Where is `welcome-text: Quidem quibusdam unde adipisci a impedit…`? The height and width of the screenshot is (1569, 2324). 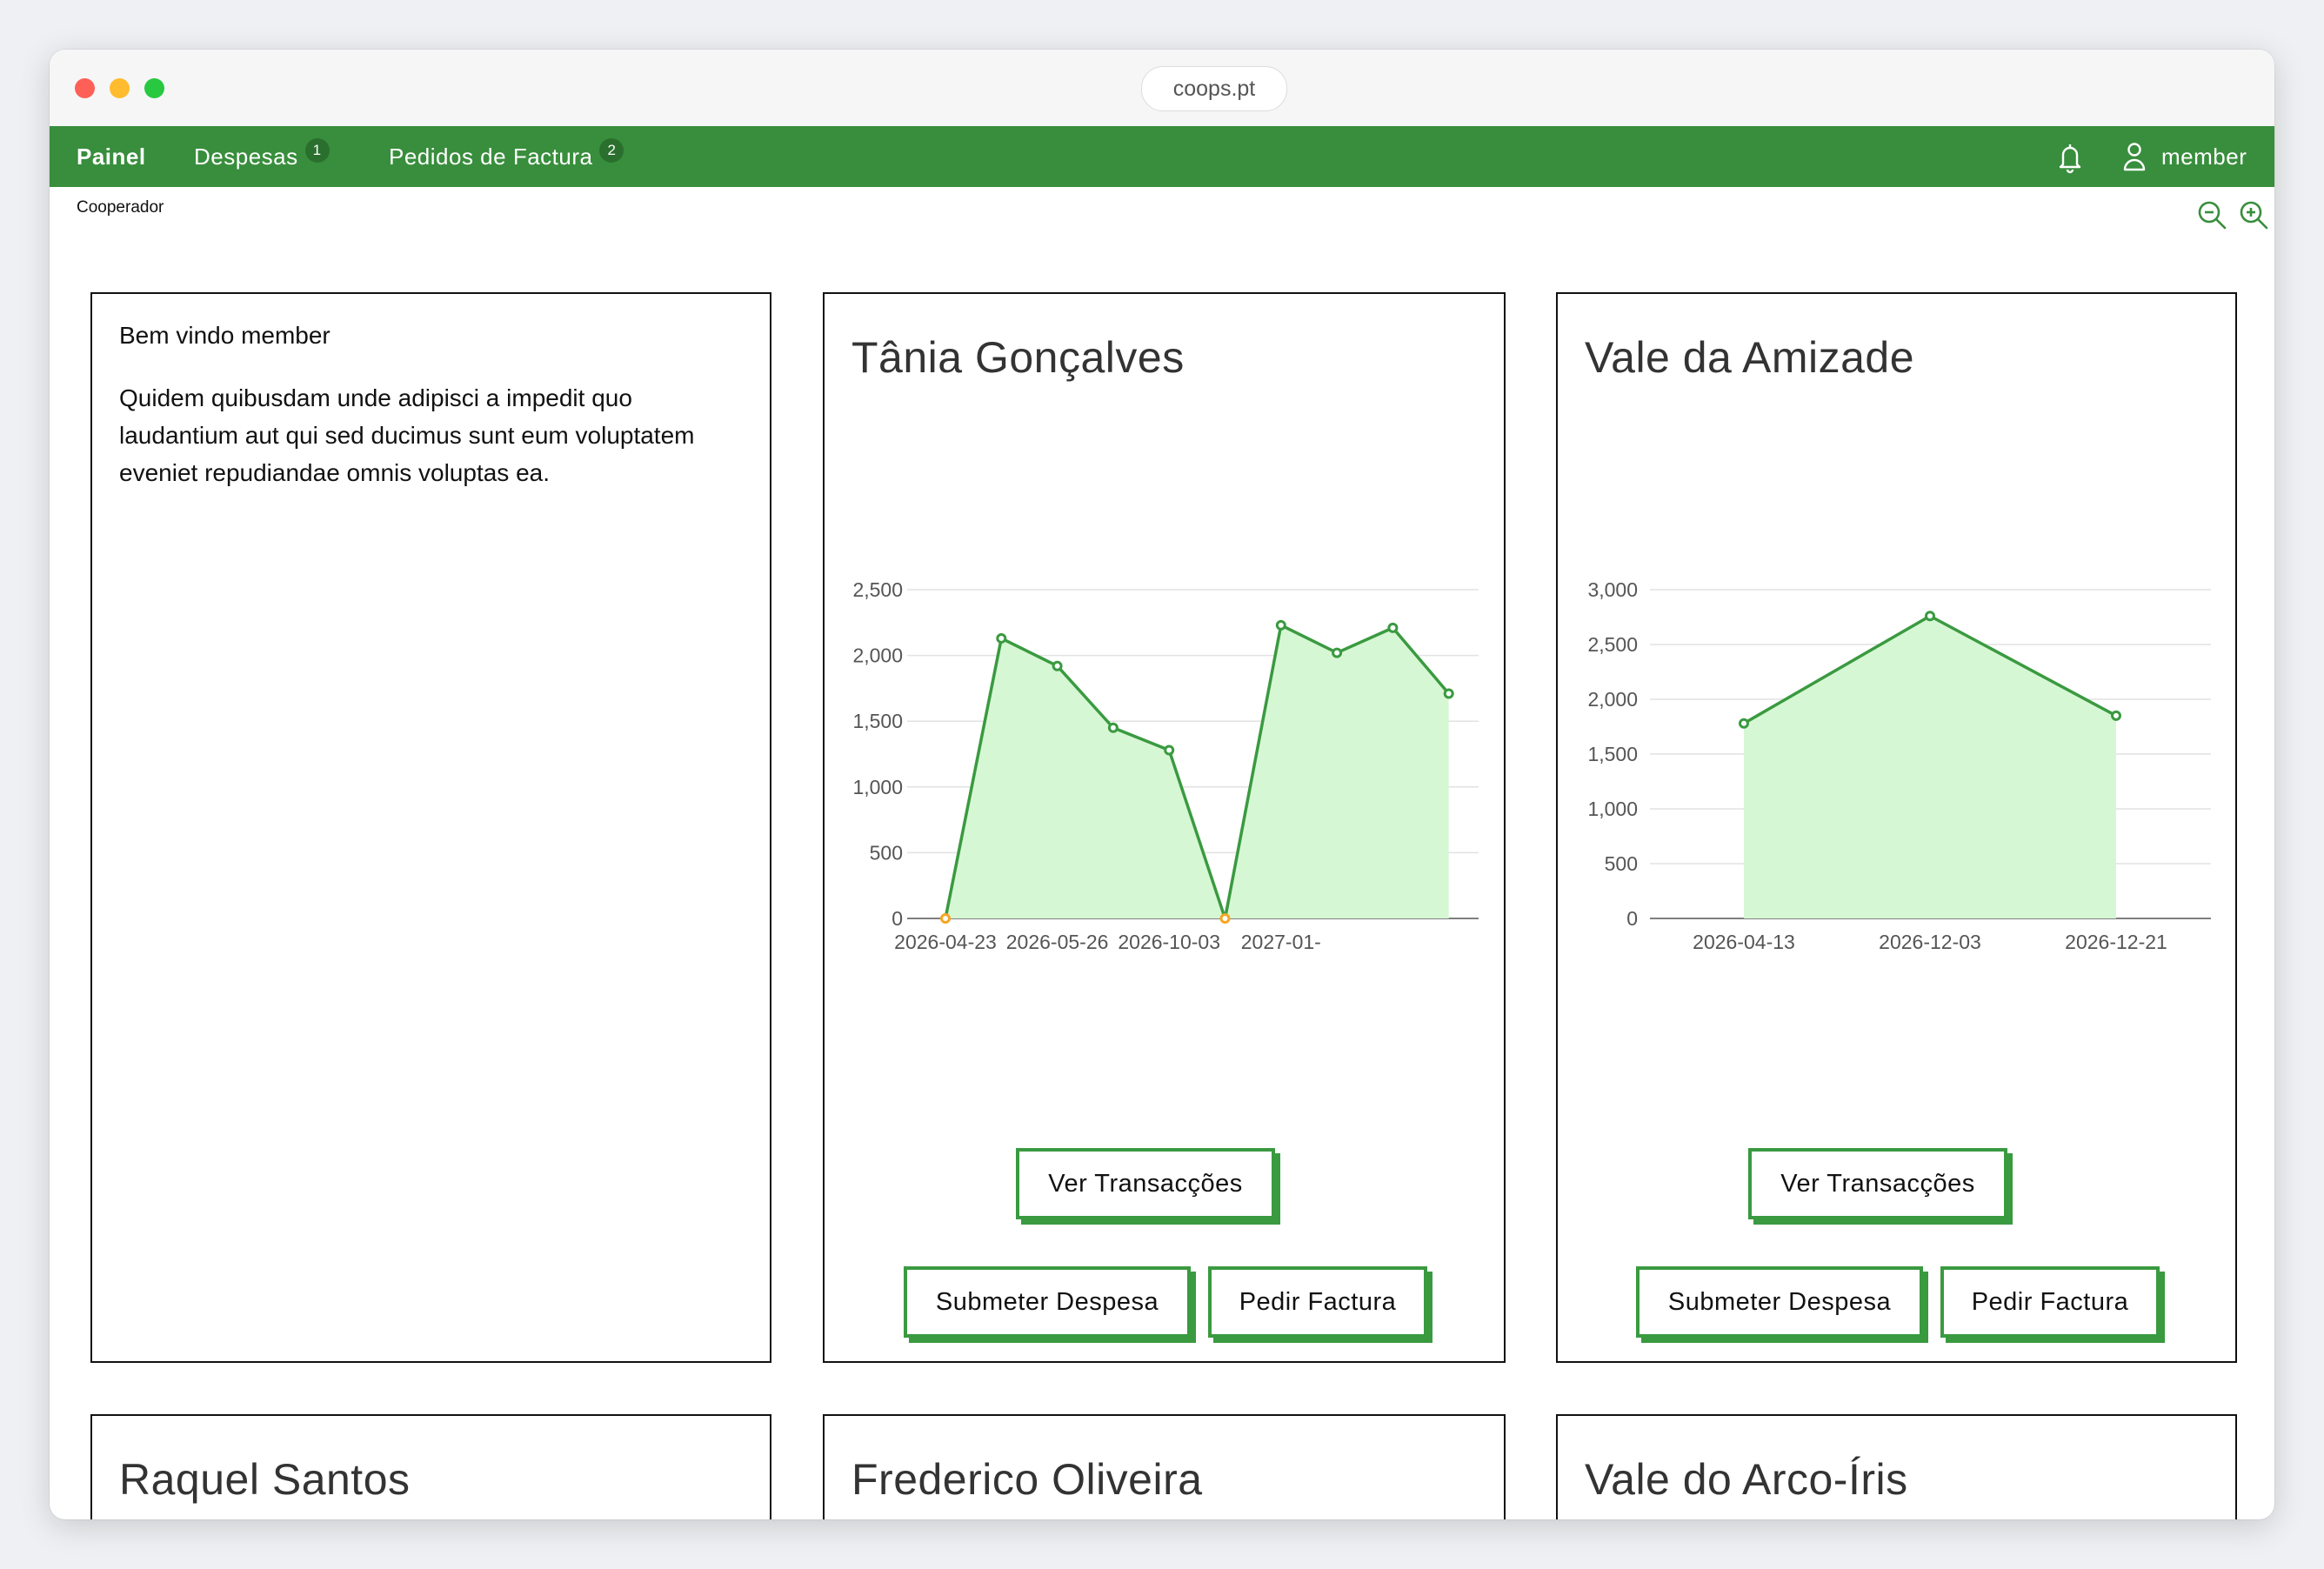
welcome-text: Quidem quibusdam unde adipisci a impedit… is located at coordinates (407, 435).